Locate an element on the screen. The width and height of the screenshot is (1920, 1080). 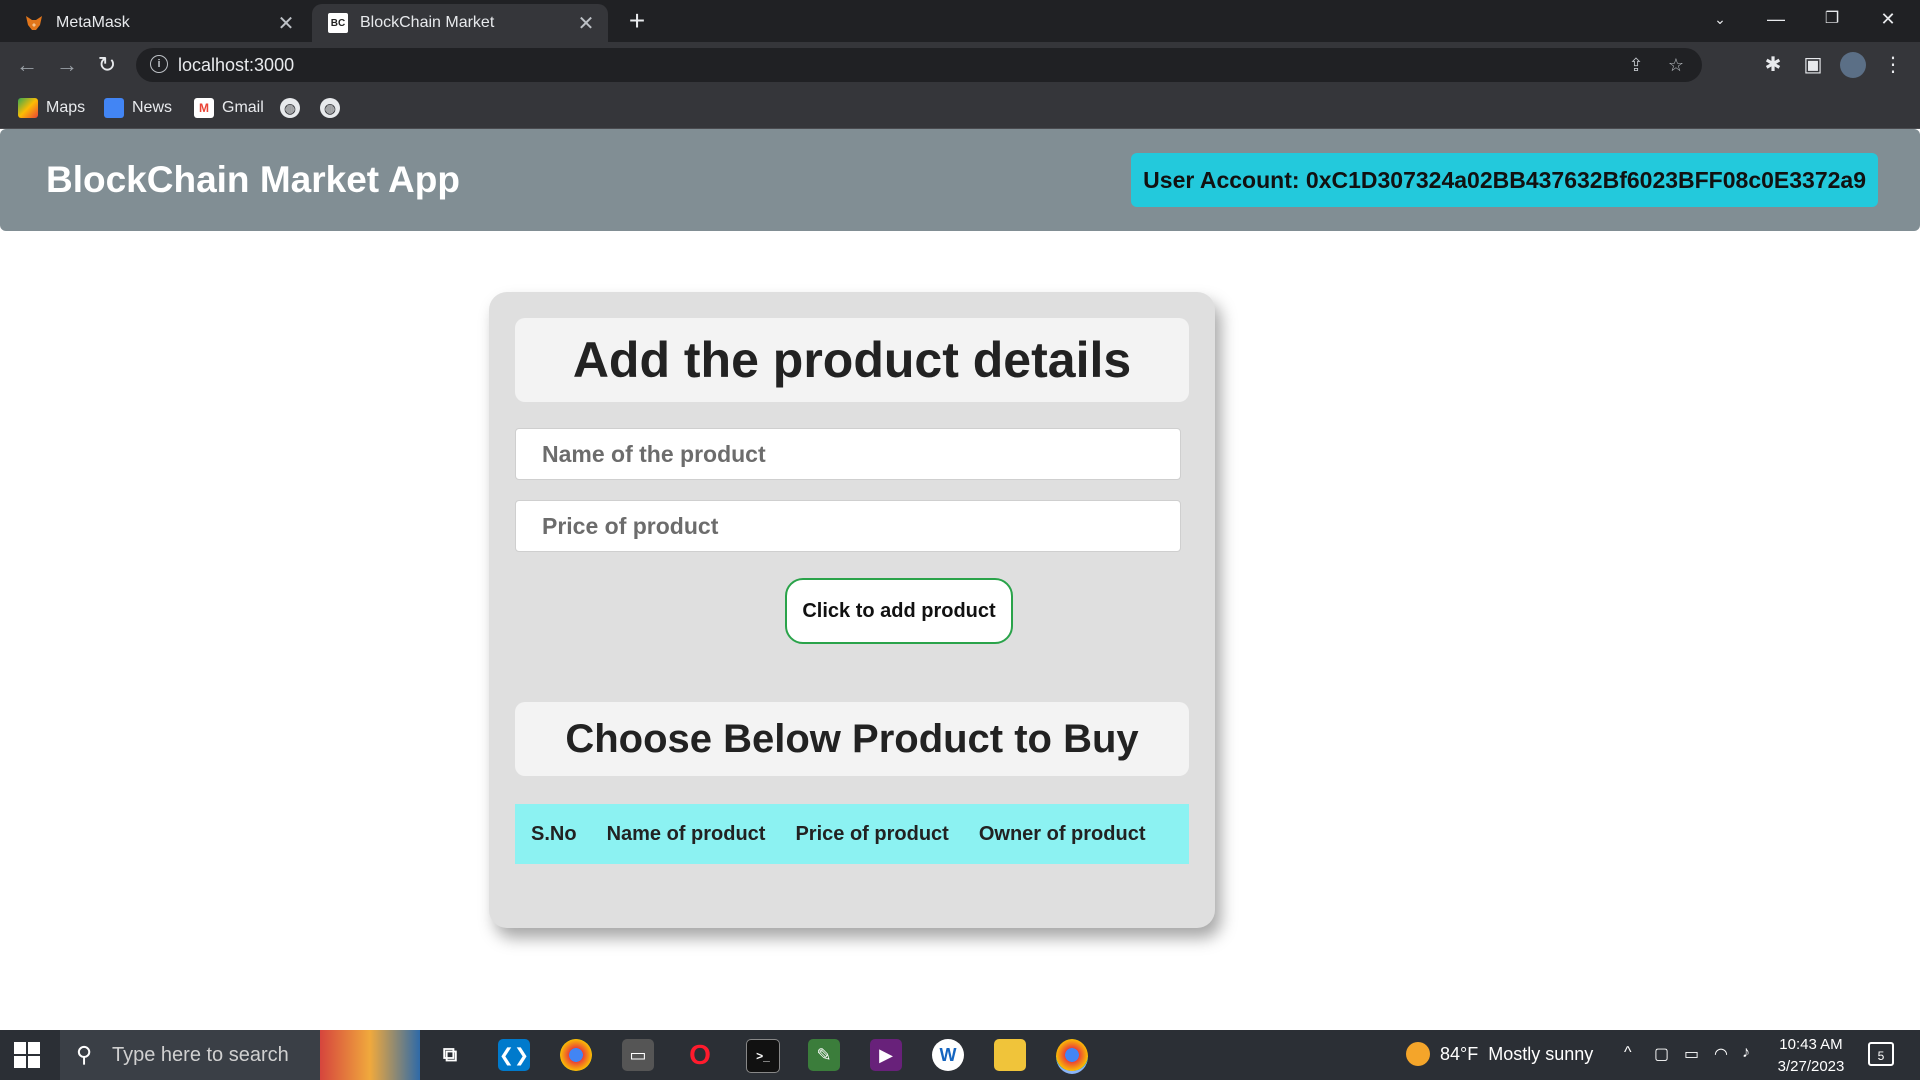
product-price-field is located at coordinates (848, 526).